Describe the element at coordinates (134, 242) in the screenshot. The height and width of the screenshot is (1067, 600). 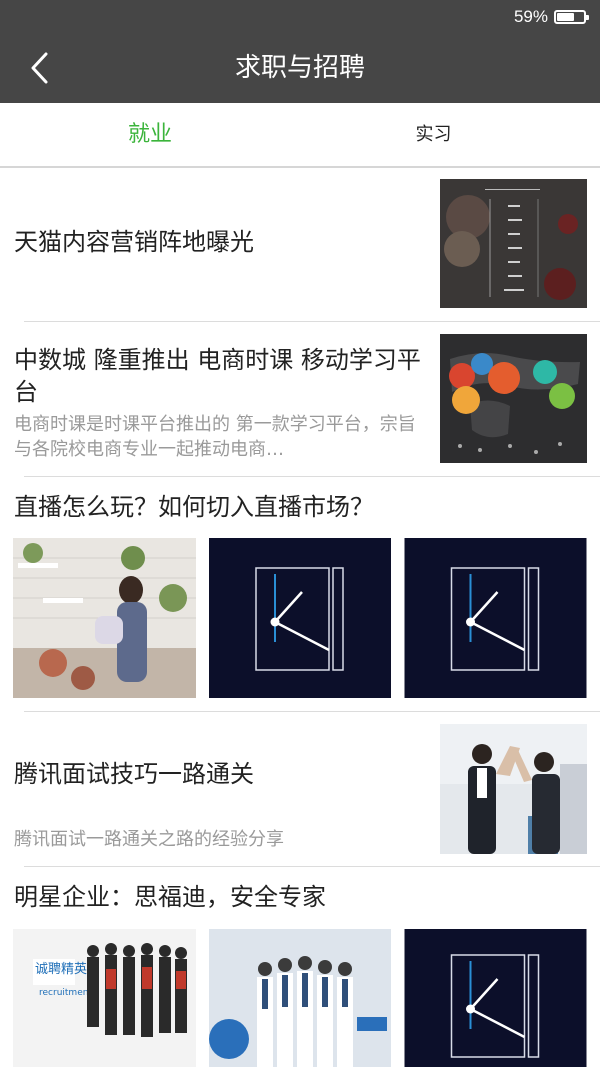
I see `item-title: 天猫内容营销阵地曝光` at that location.